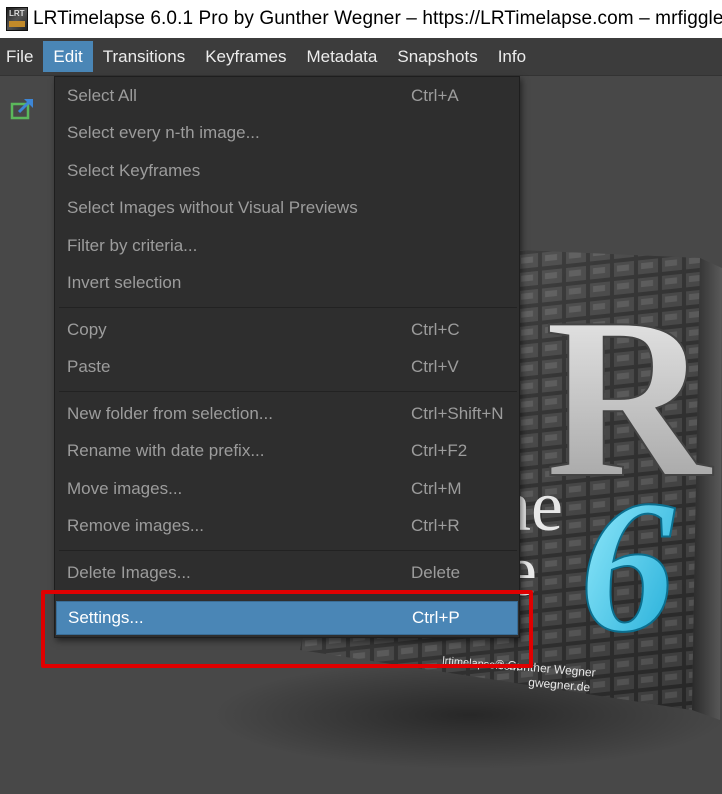 The image size is (722, 794). I want to click on menu-item-select-keyframes: Select Keyframes, so click(287, 172).